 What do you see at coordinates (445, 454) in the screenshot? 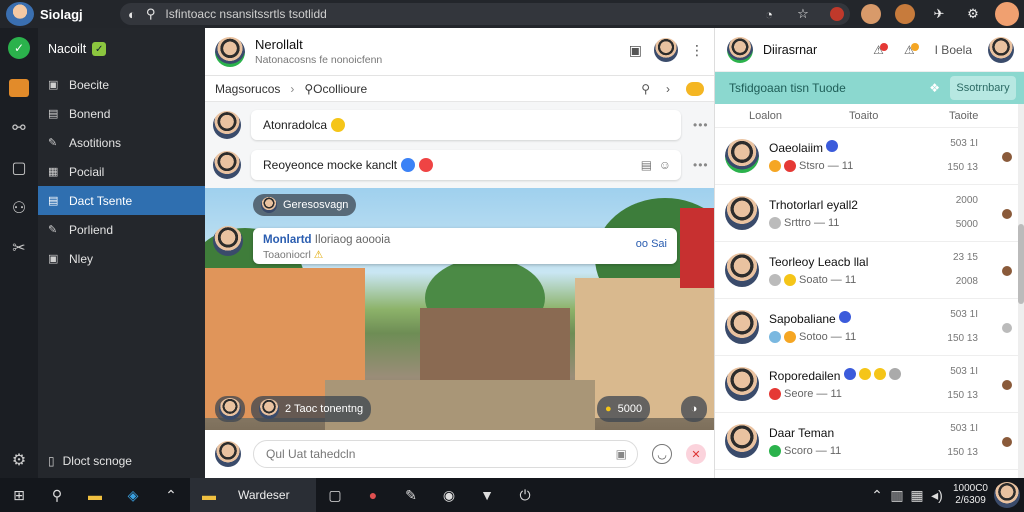
I see `message-input: Qul Uat tahedcln ▣` at bounding box center [445, 454].